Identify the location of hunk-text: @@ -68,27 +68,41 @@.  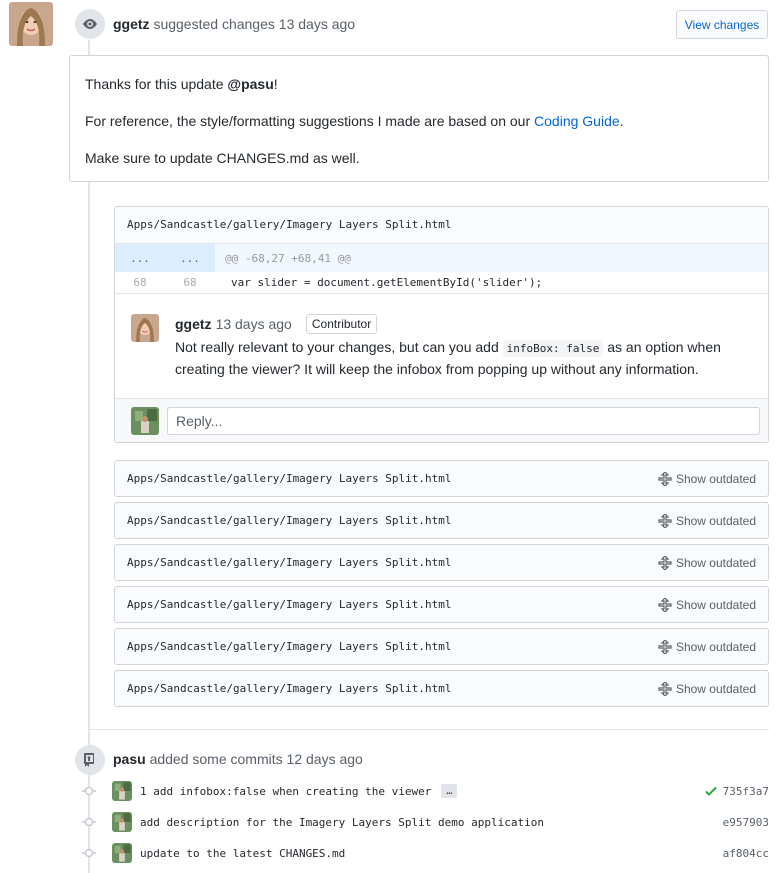
(288, 258).